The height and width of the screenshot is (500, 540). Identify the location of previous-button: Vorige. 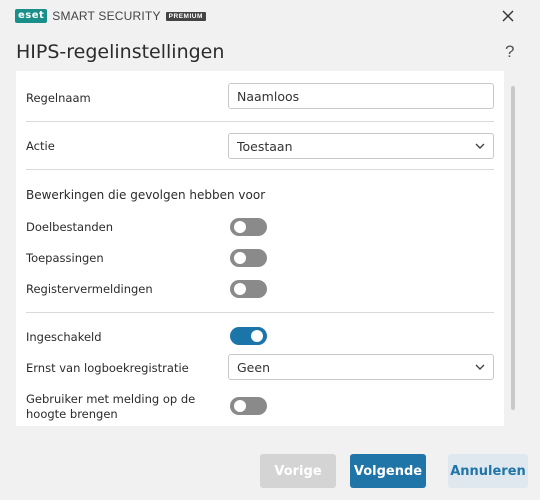
(298, 471).